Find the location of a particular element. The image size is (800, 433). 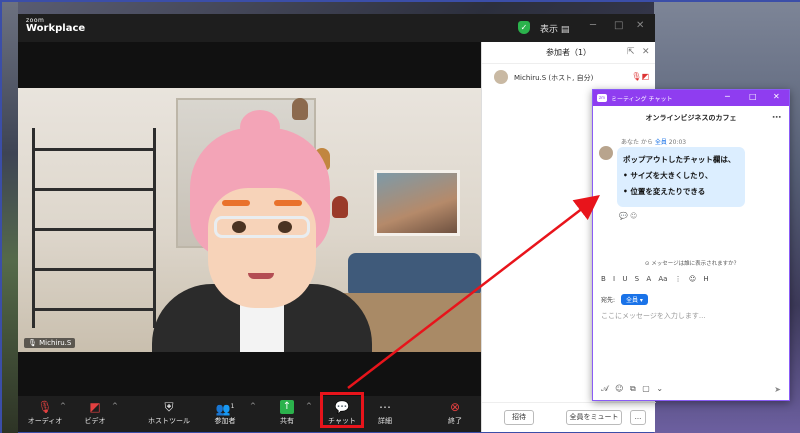

message-line: • 位置を変えたりできる is located at coordinates (664, 191).